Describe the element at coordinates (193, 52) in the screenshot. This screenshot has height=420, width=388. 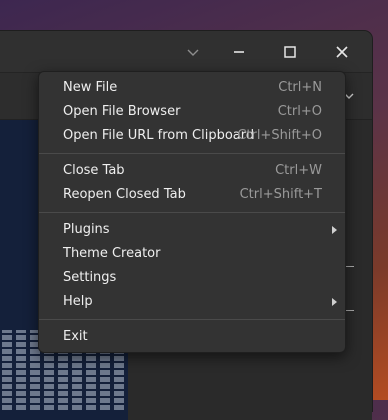
I see `chevron-down-icon` at that location.